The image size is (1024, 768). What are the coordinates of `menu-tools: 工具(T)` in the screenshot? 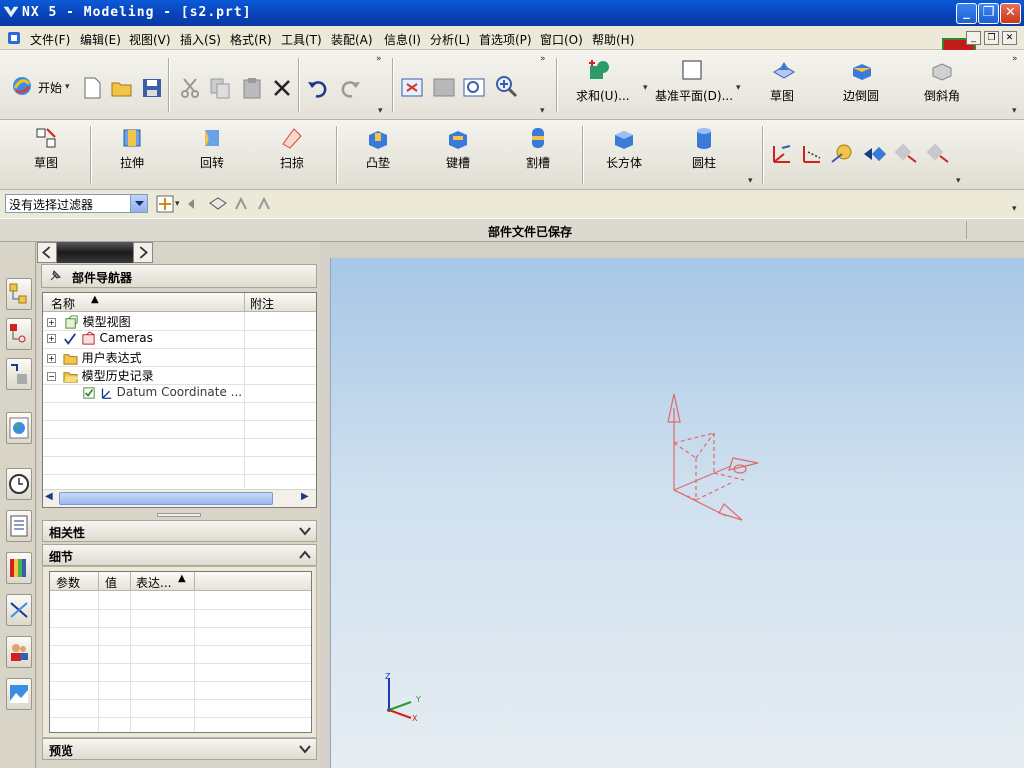 It's located at (301, 39).